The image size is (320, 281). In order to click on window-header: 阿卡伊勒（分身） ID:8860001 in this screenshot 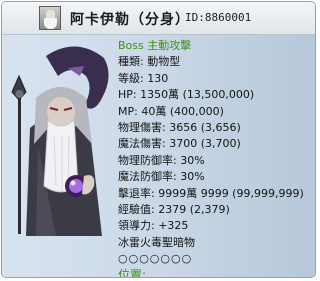, I will do `click(158, 18)`.